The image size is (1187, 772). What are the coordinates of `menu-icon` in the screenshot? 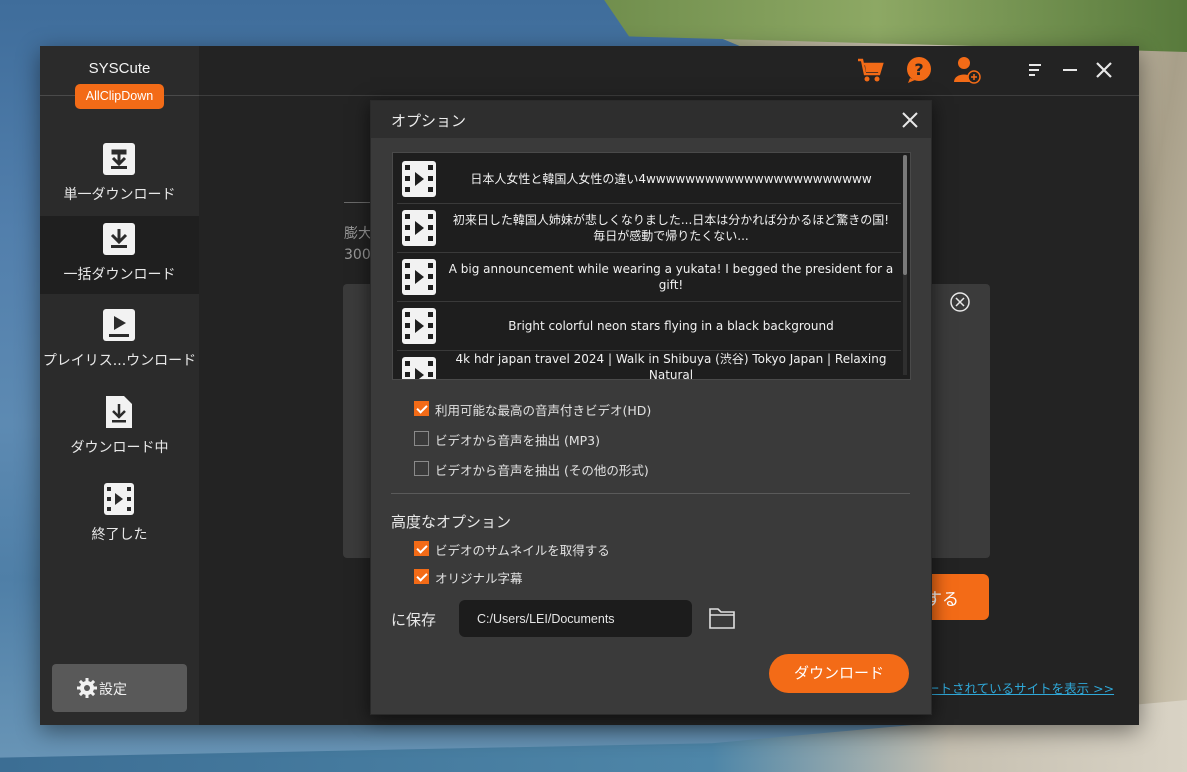 It's located at (1035, 70).